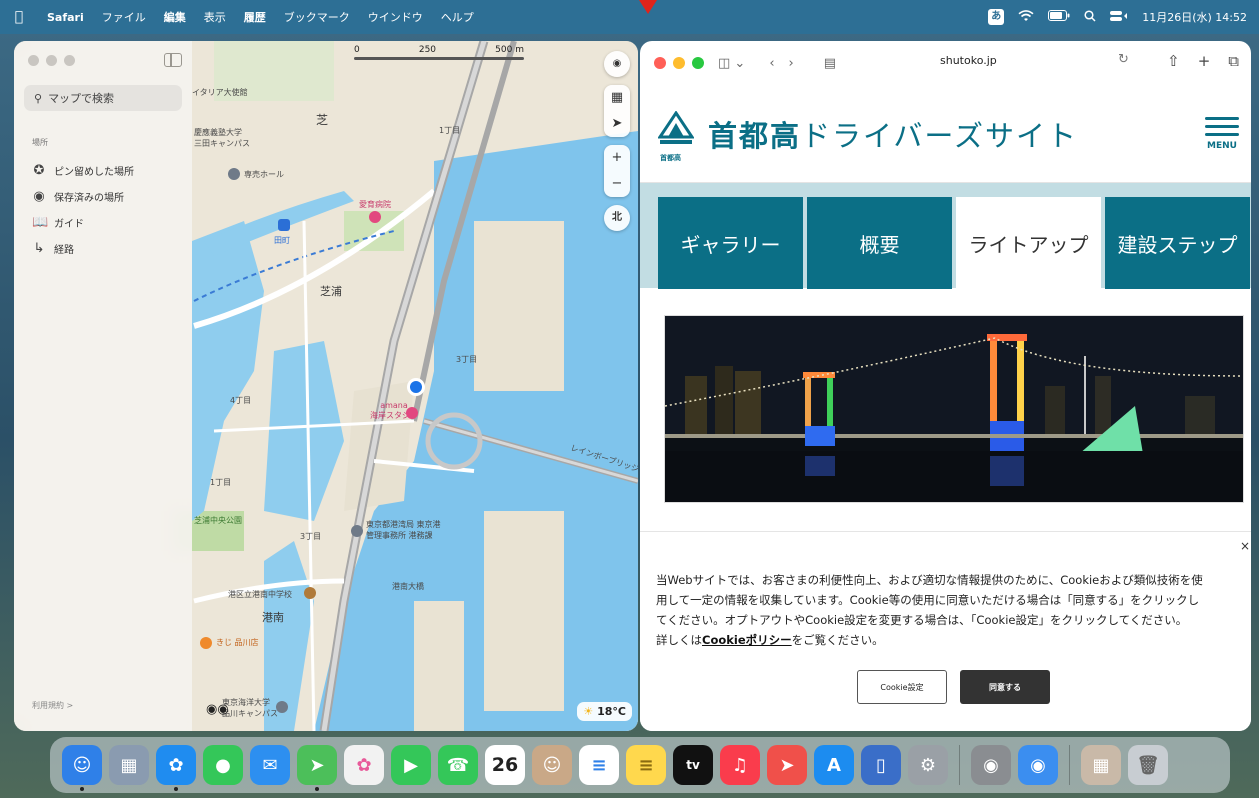  Describe the element at coordinates (996, 17) in the screenshot. I see `input-method-indicator: あ` at that location.